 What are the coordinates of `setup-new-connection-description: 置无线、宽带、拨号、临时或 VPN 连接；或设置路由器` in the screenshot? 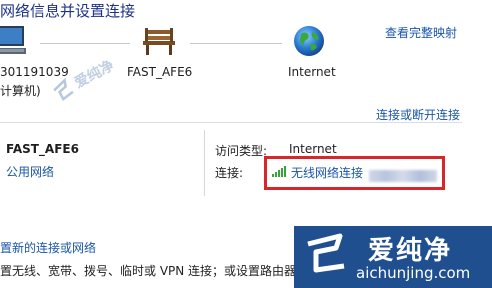 It's located at (148, 271).